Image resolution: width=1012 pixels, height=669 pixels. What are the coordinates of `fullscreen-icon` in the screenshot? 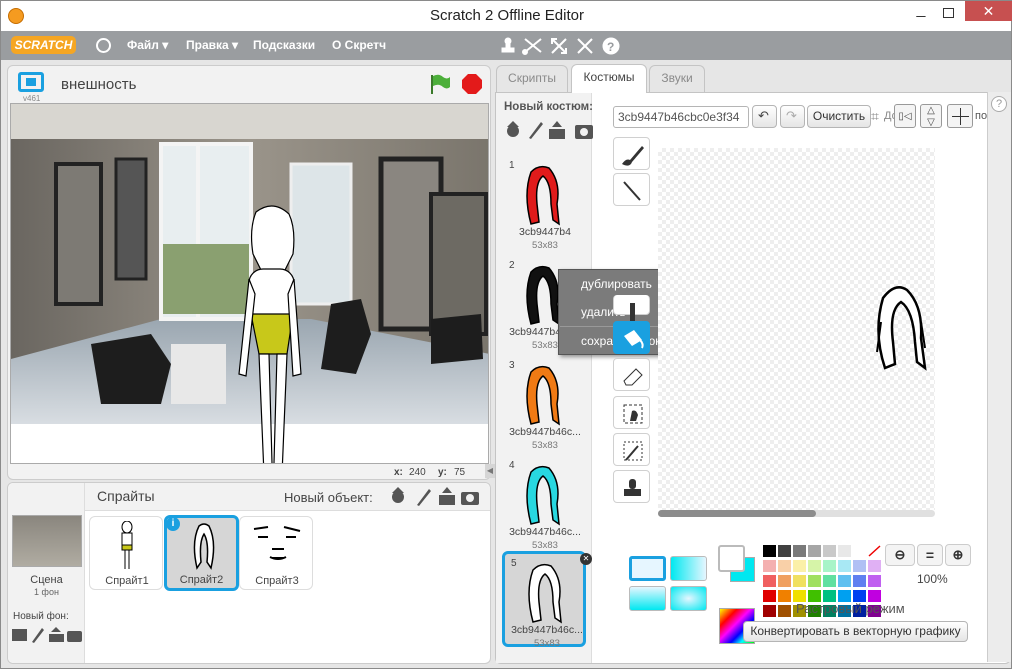 It's located at (31, 82).